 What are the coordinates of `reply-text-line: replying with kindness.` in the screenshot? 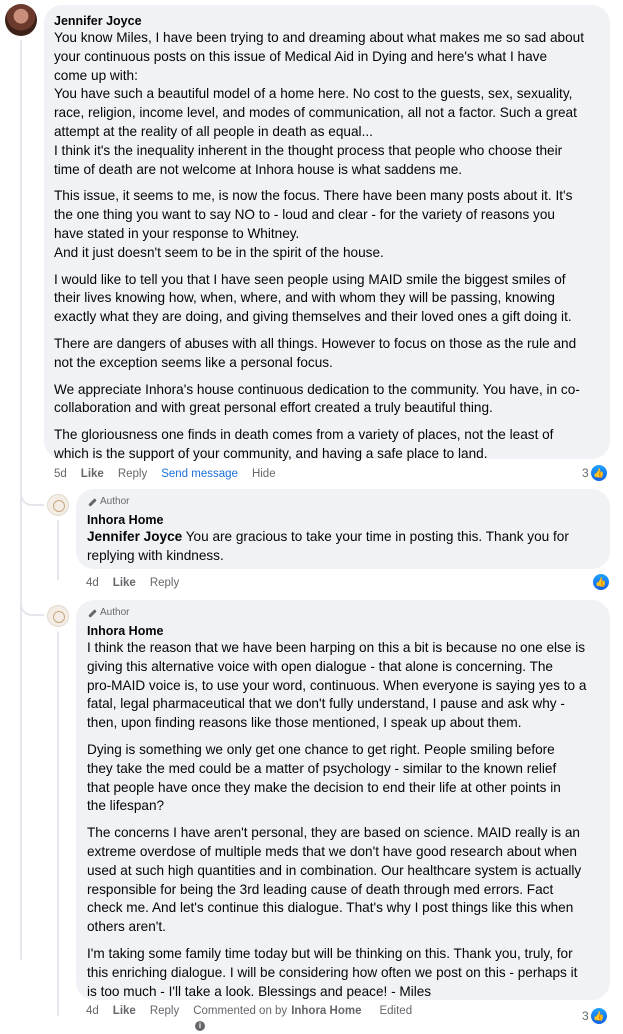 It's located at (155, 555).